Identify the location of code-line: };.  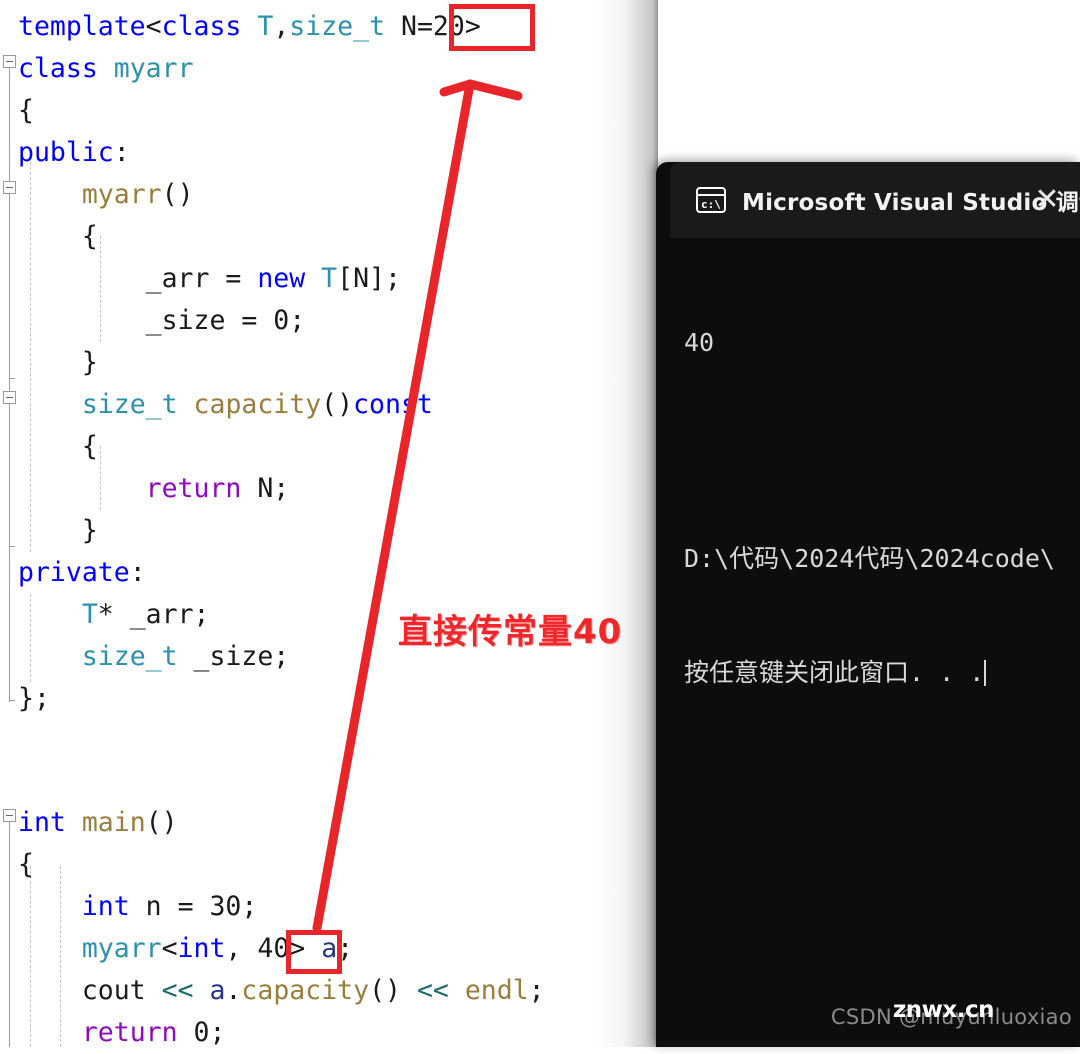
(34, 699).